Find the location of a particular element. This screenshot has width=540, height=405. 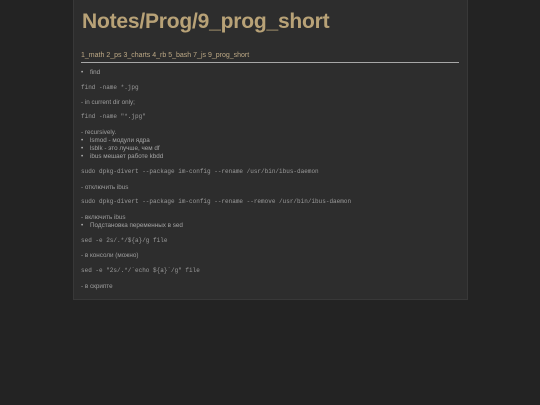

list-item: find is located at coordinates (90, 72).